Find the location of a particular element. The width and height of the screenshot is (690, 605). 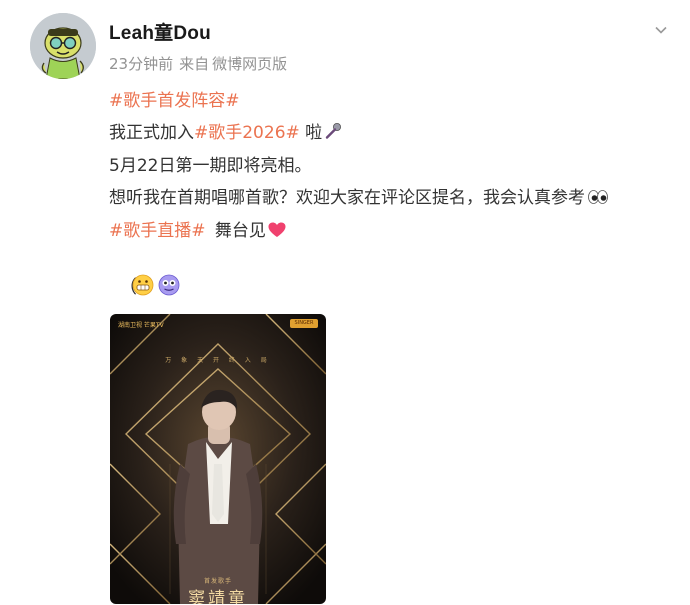

username: Leah童Dou is located at coordinates (160, 31).